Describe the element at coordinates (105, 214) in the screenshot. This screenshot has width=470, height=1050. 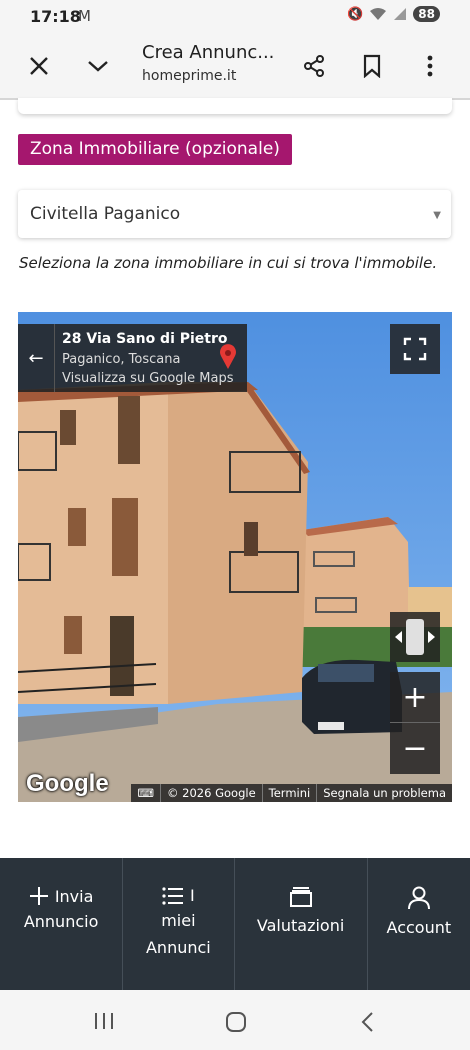
I see `zone-select-value: Civitella Paganico` at that location.